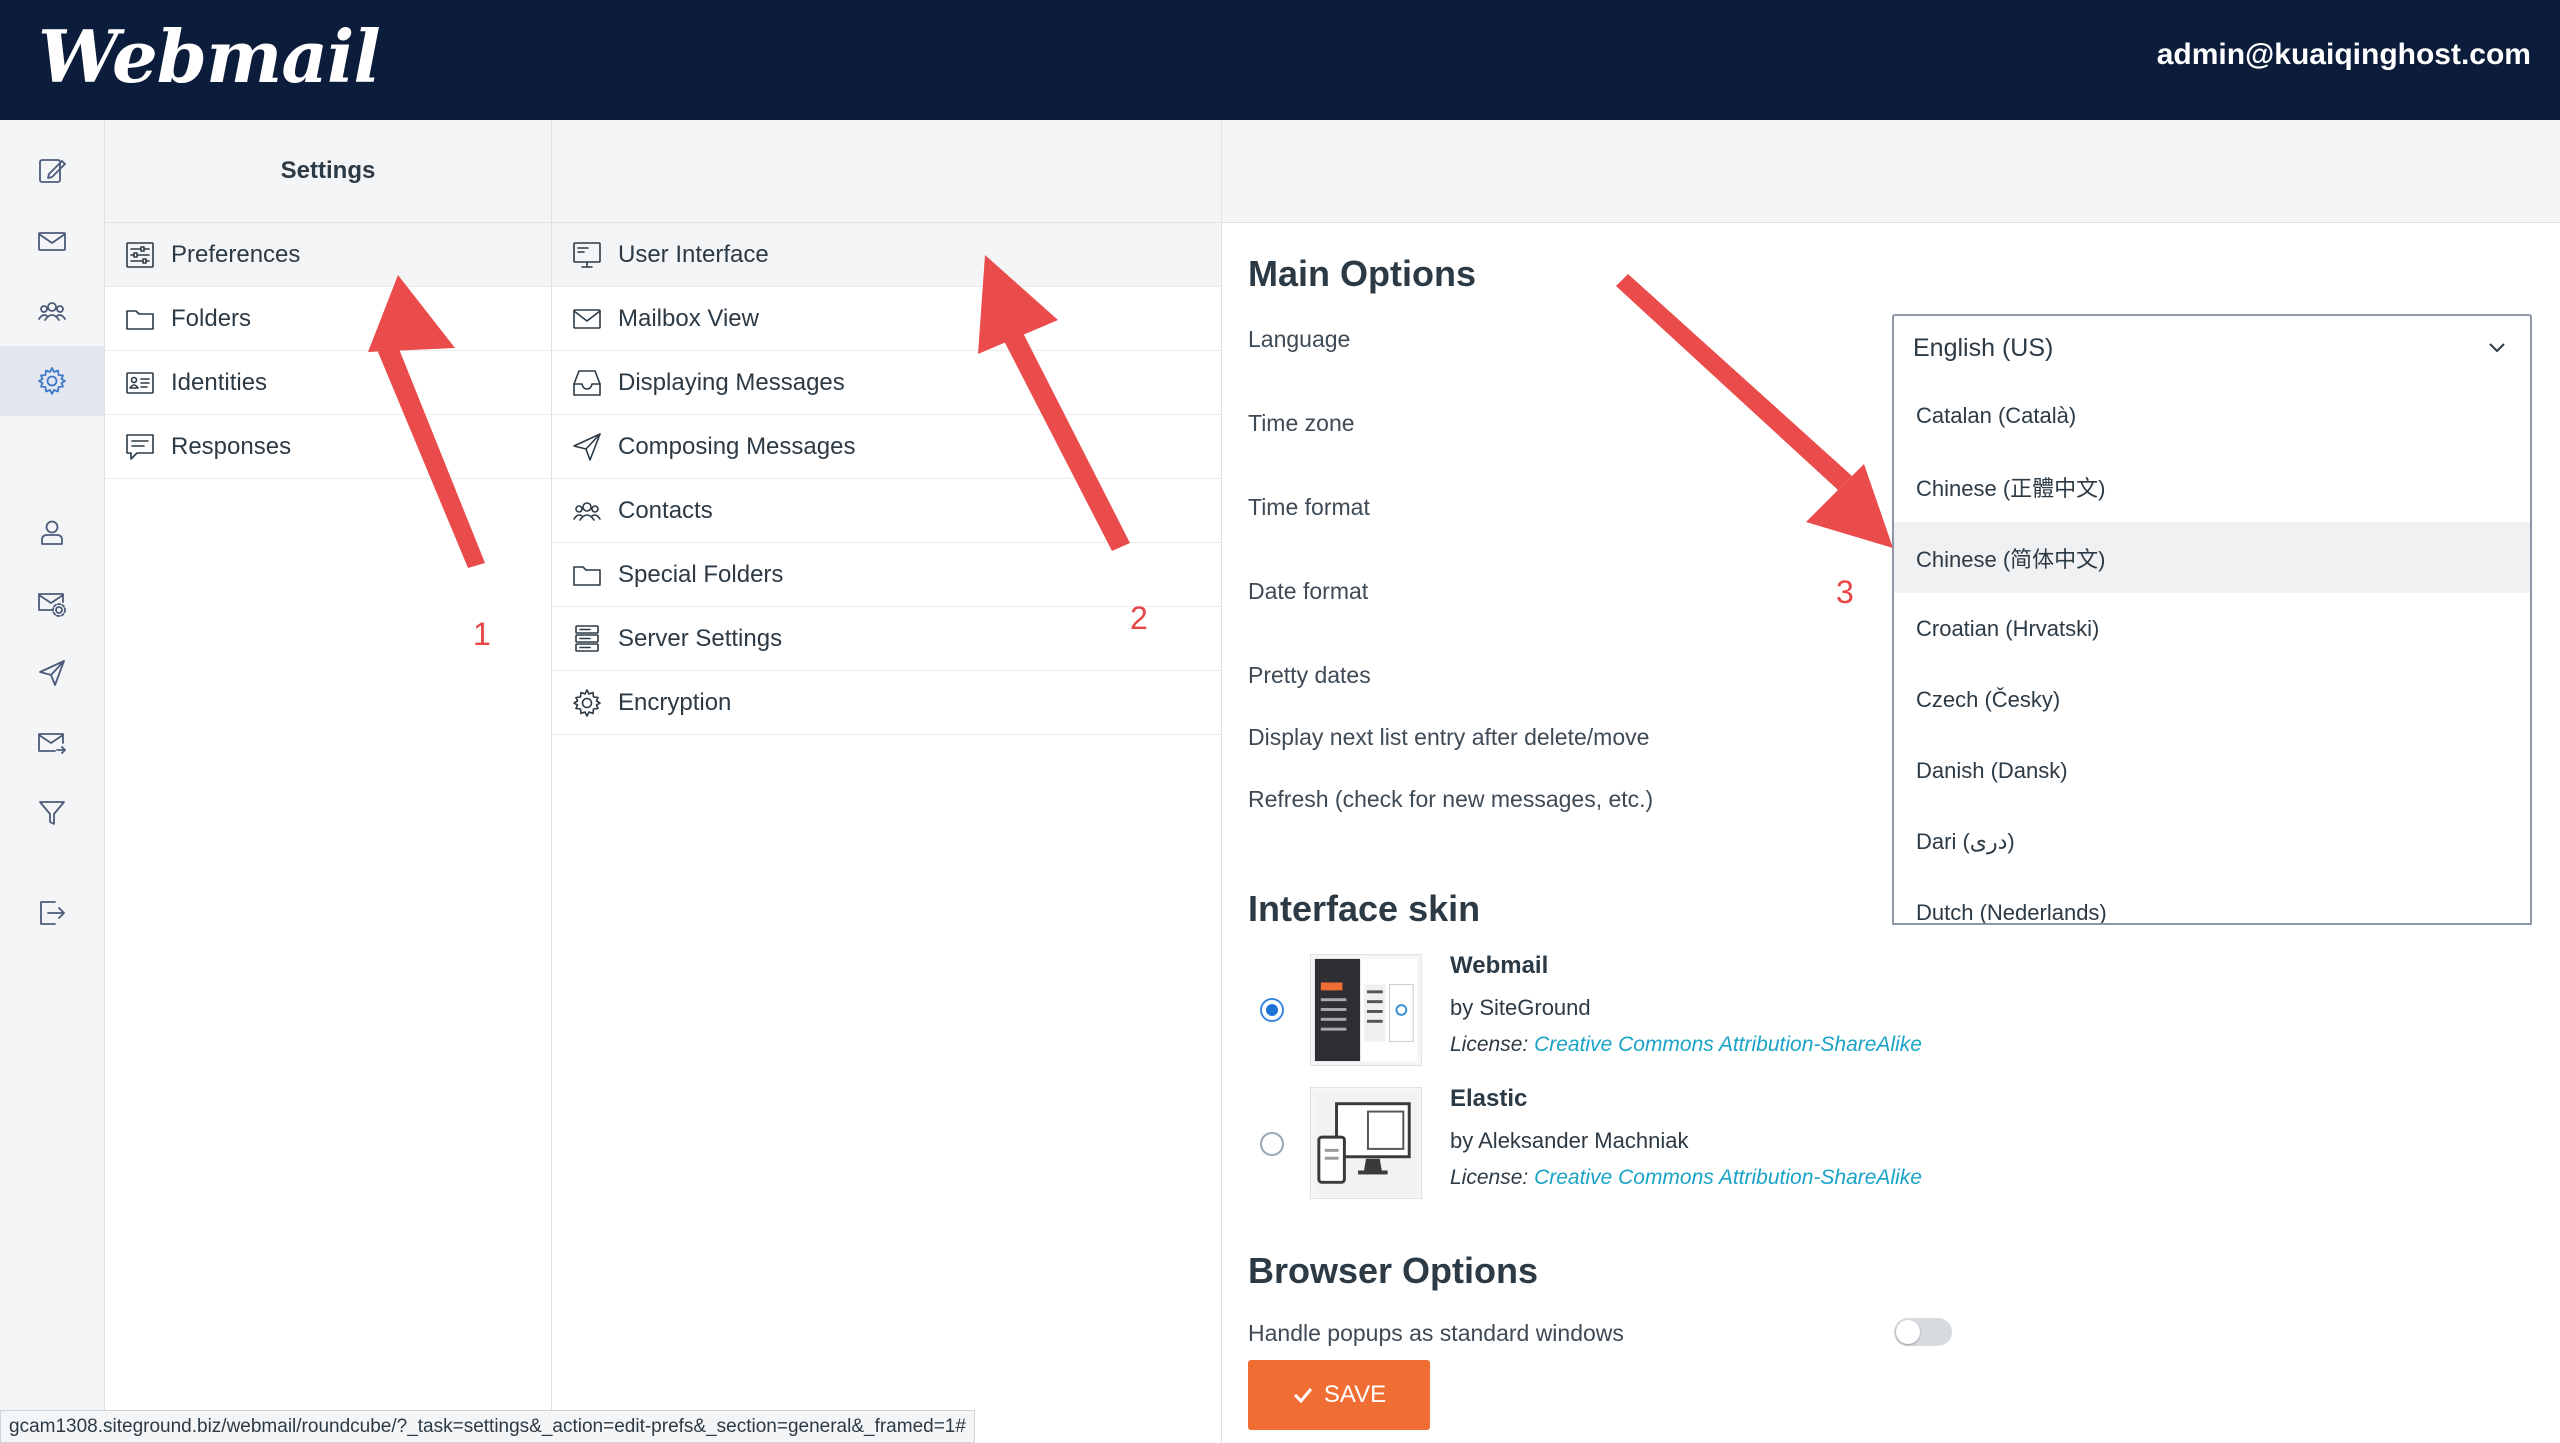  I want to click on popup-label: Handle popups as standard windows, so click(1436, 1333).